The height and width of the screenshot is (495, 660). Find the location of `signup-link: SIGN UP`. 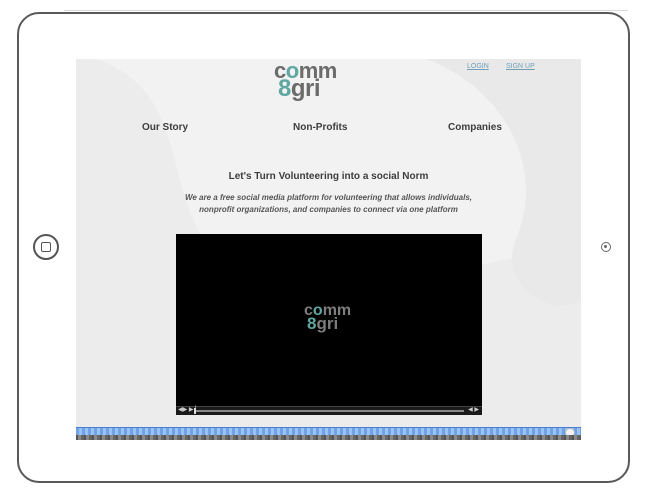

signup-link: SIGN UP is located at coordinates (520, 66).